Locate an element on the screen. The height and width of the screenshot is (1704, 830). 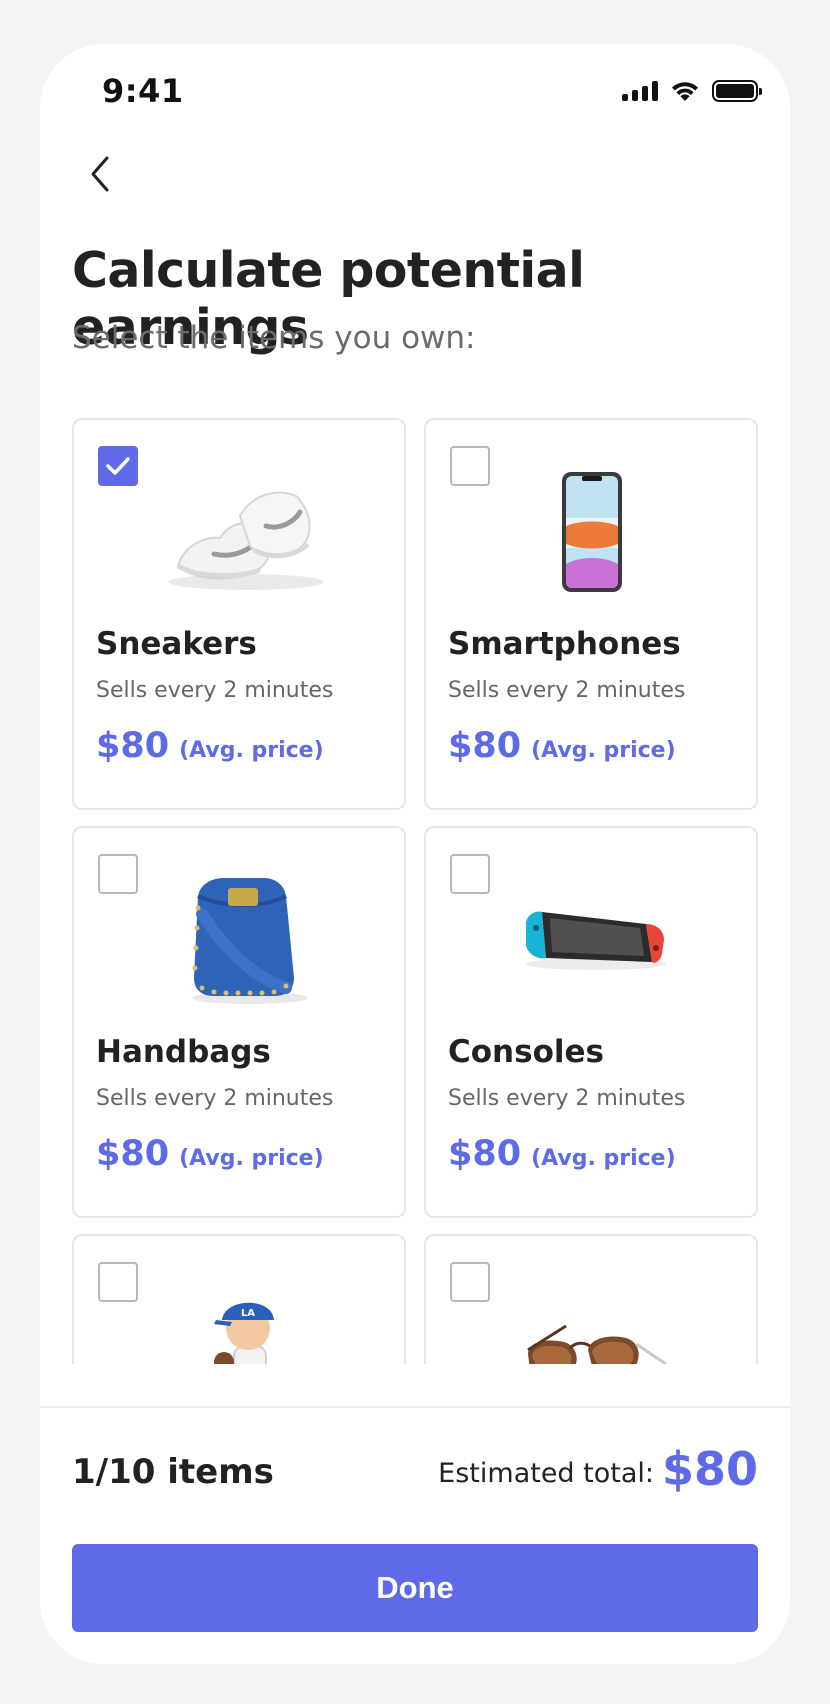
estimated-total-label: Estimated total: is located at coordinates (546, 1473).